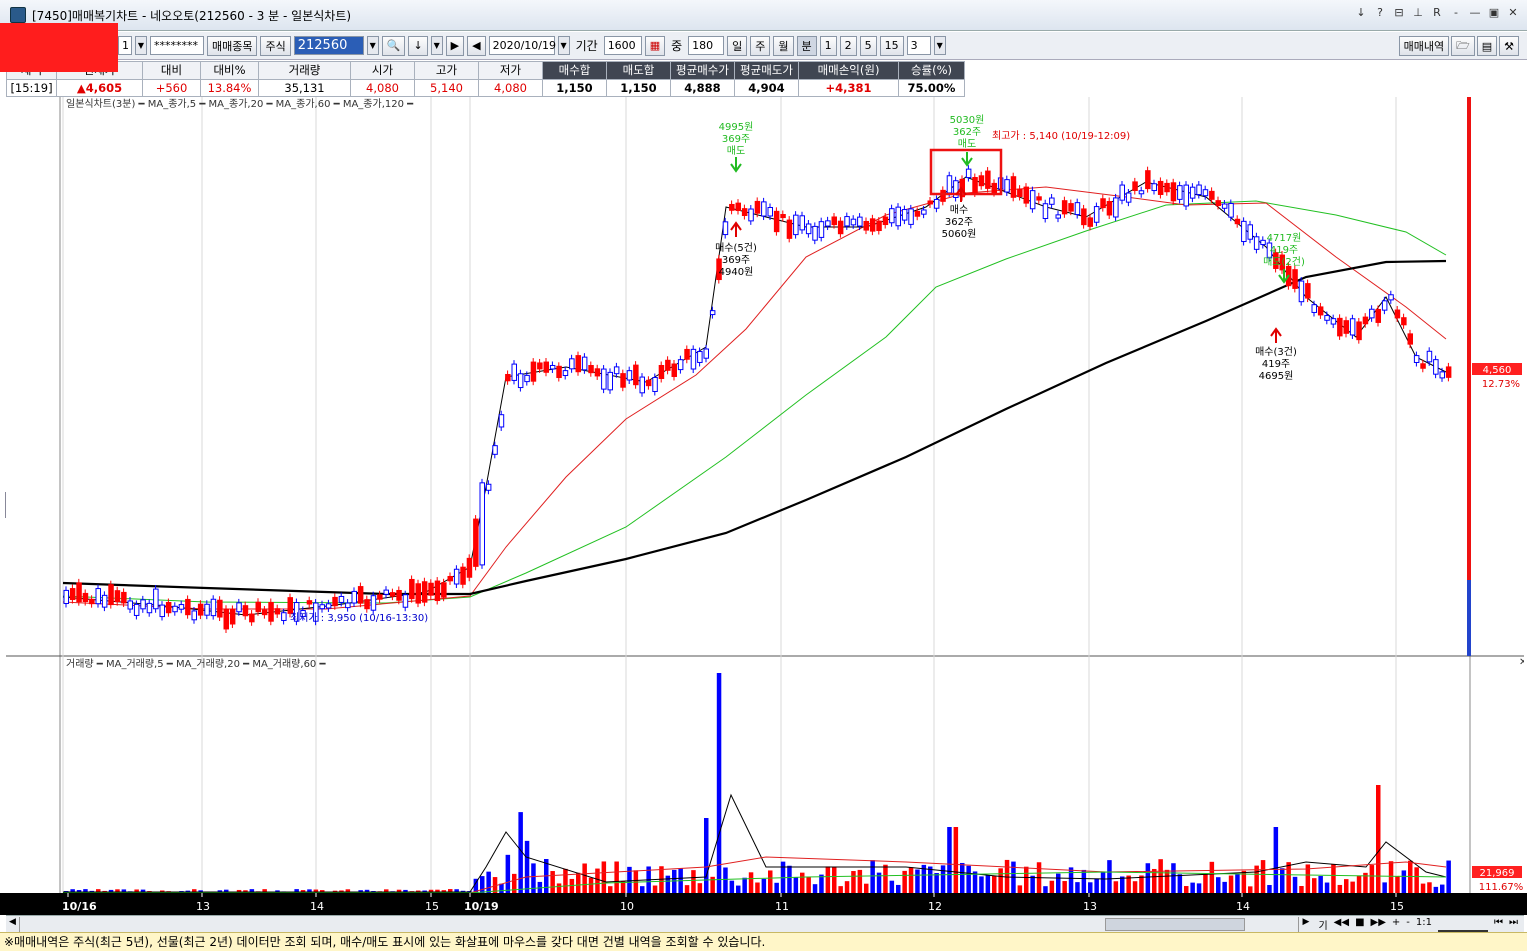 This screenshot has width=1527, height=951. I want to click on dock-icon: ⊥, so click(1418, 12).